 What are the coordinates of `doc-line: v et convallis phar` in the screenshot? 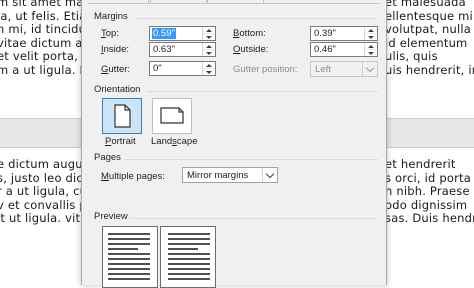 It's located at (40, 204).